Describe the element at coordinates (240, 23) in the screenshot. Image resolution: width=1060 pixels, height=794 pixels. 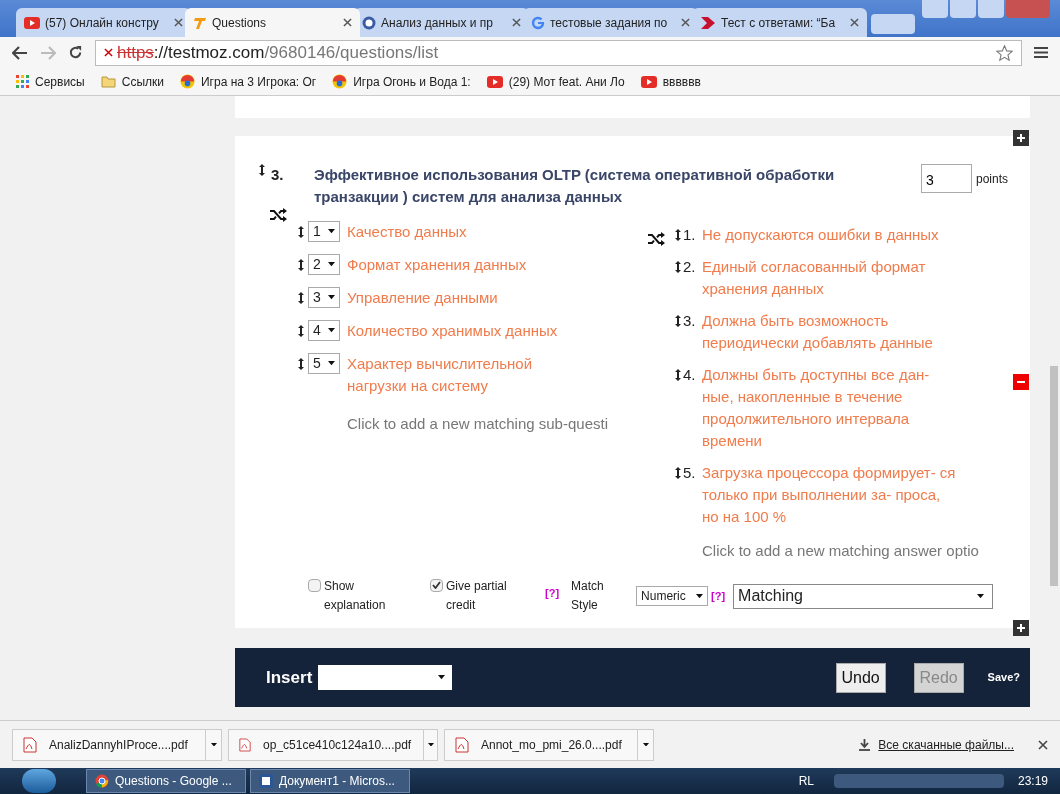
I see `tab-title: Questions` at that location.